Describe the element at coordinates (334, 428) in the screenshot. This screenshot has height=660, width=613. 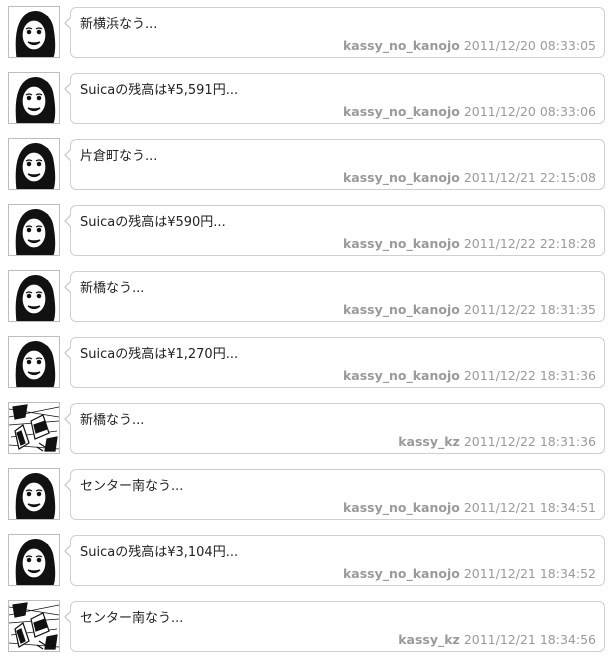
I see `message-bubble: 新橋なう... kassy_kz 2011/12/22 18:31:36` at that location.